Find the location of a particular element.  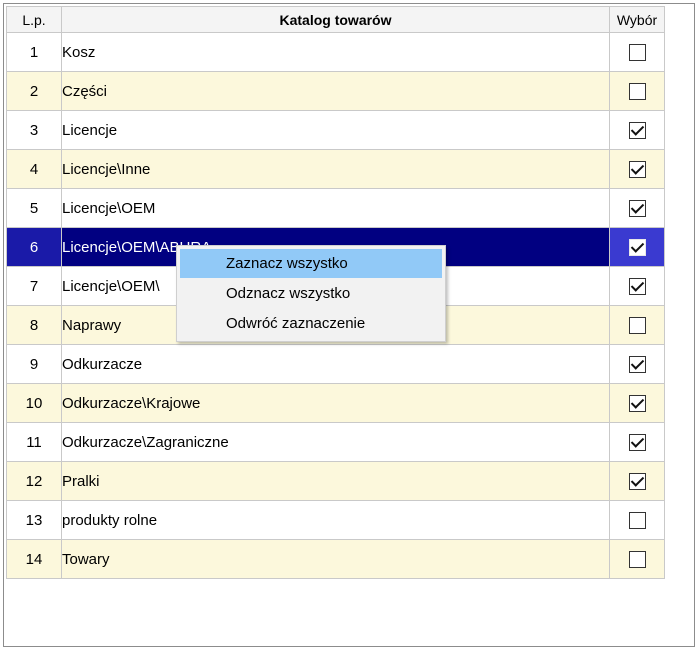

context-menu-item: Odznacz wszystko is located at coordinates (311, 293).